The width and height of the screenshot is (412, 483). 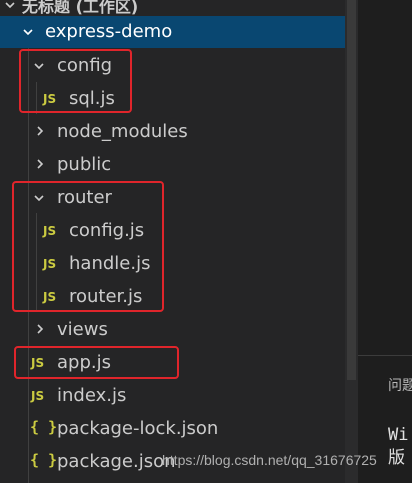 What do you see at coordinates (172, 263) in the screenshot?
I see `tree-item-handle-js: JS handle.js` at bounding box center [172, 263].